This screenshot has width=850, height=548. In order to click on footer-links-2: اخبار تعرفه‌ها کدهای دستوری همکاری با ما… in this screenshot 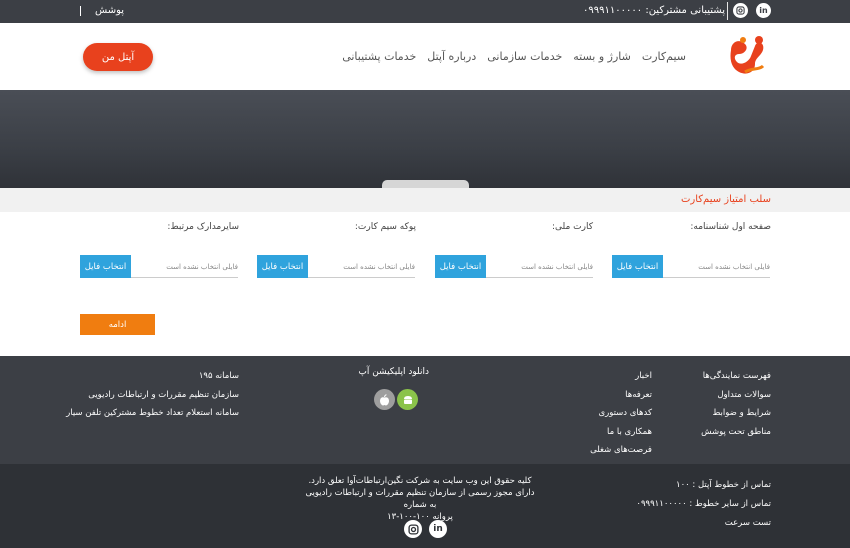, I will do `click(621, 413)`.